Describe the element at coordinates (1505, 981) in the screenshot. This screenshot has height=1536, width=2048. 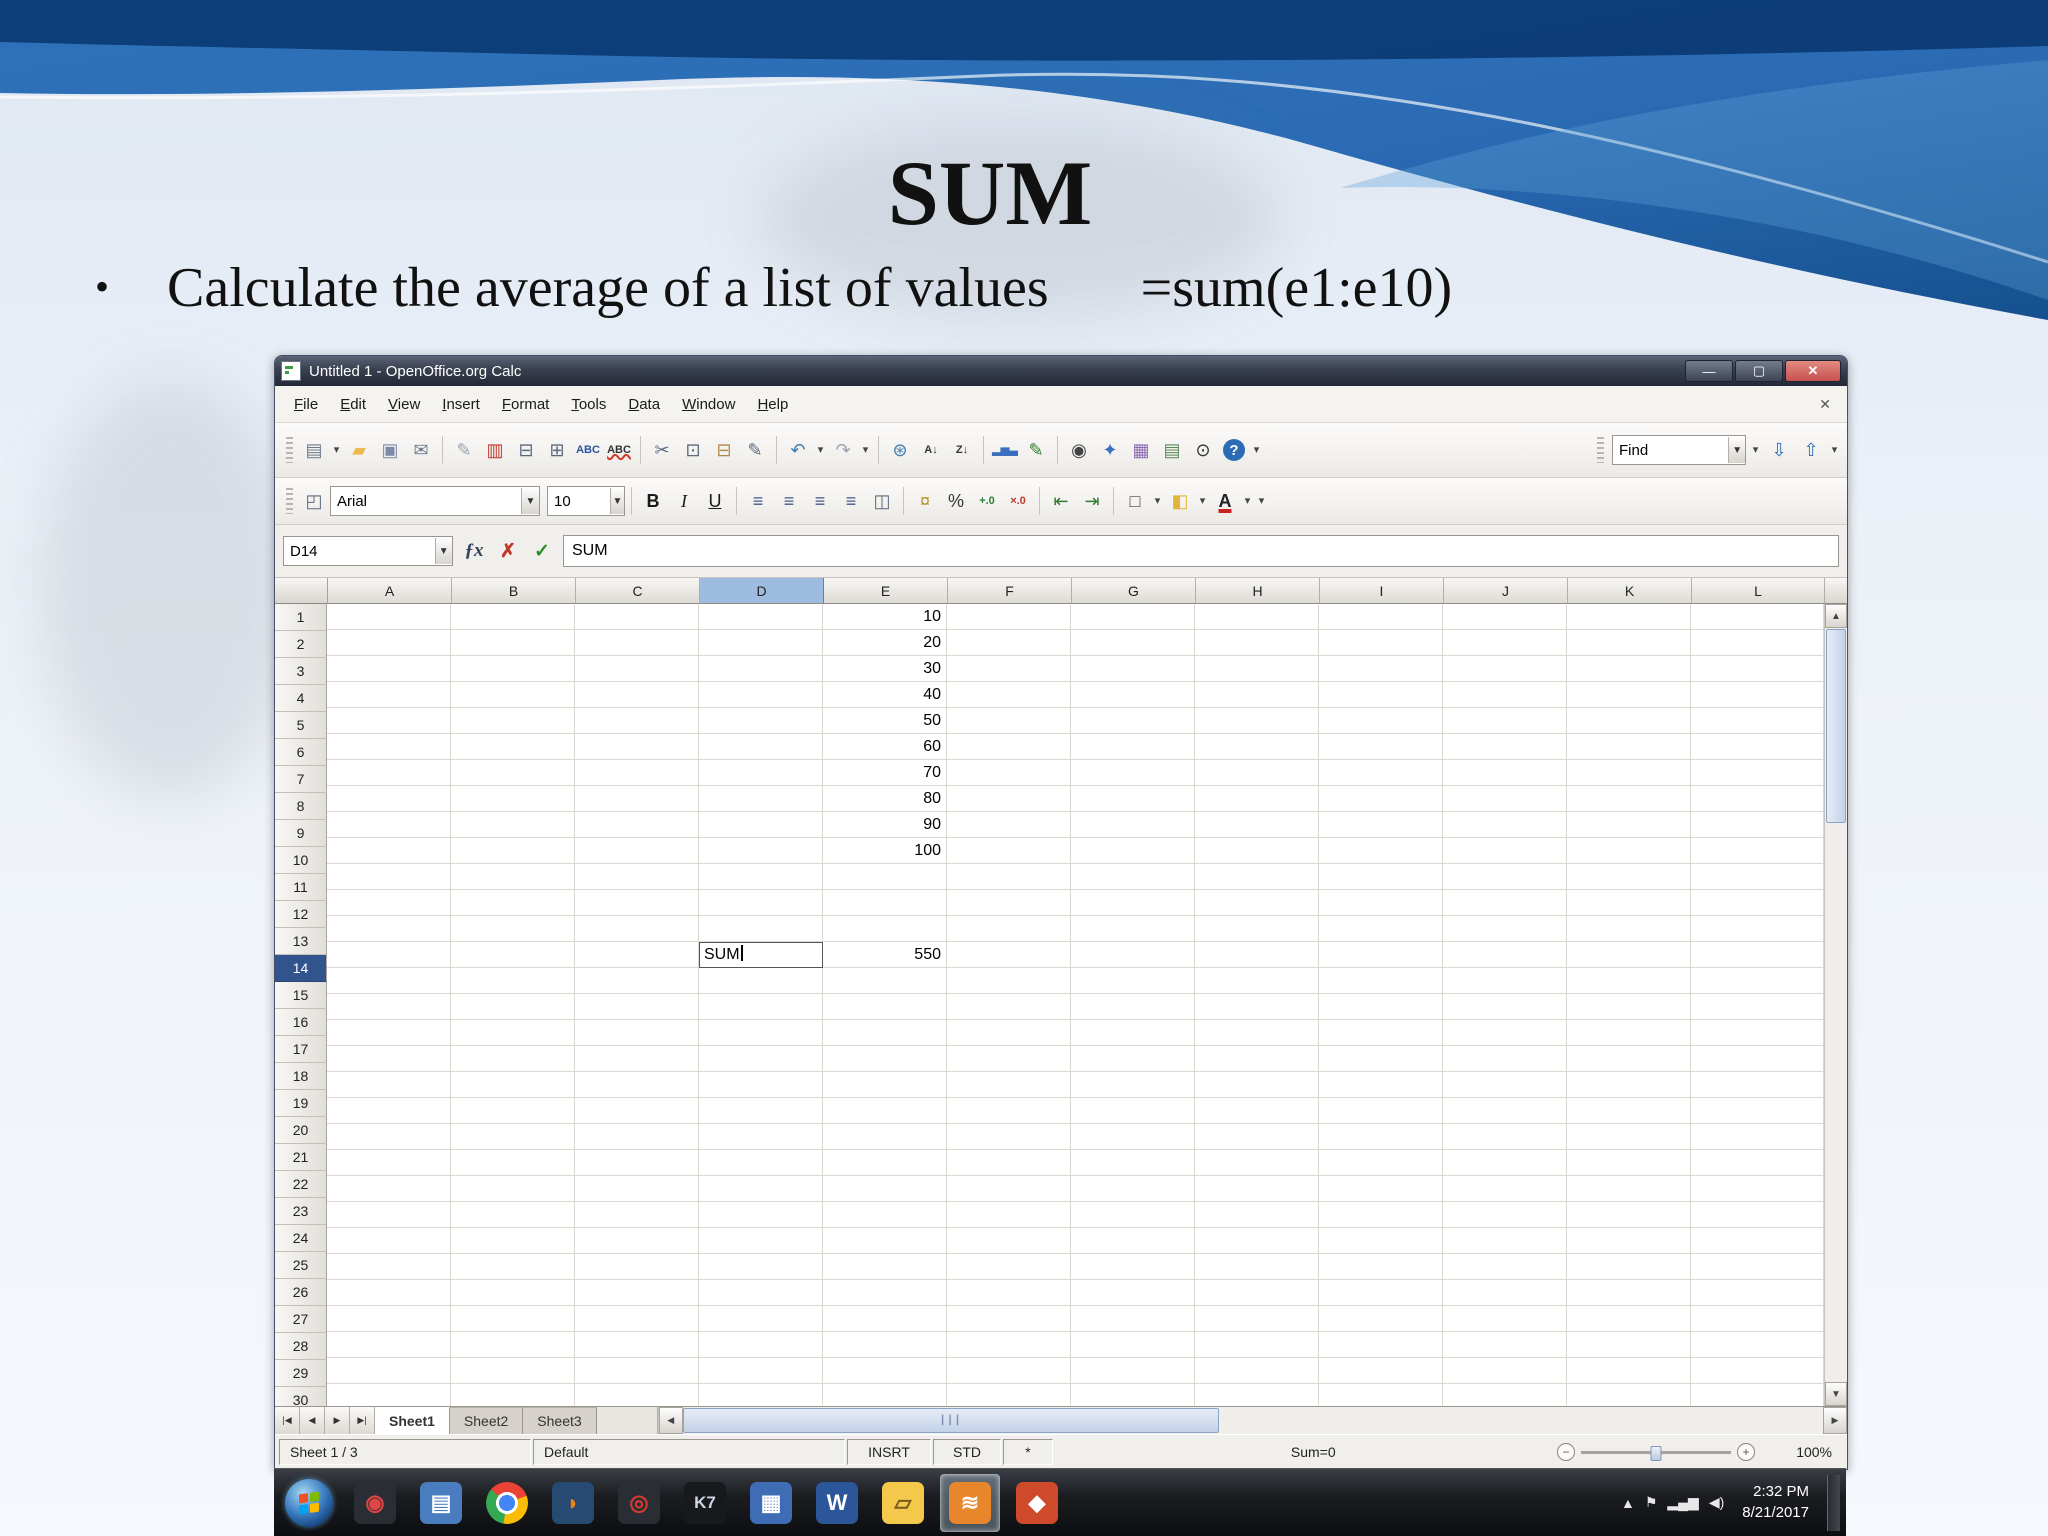
I see `cell-J15` at that location.